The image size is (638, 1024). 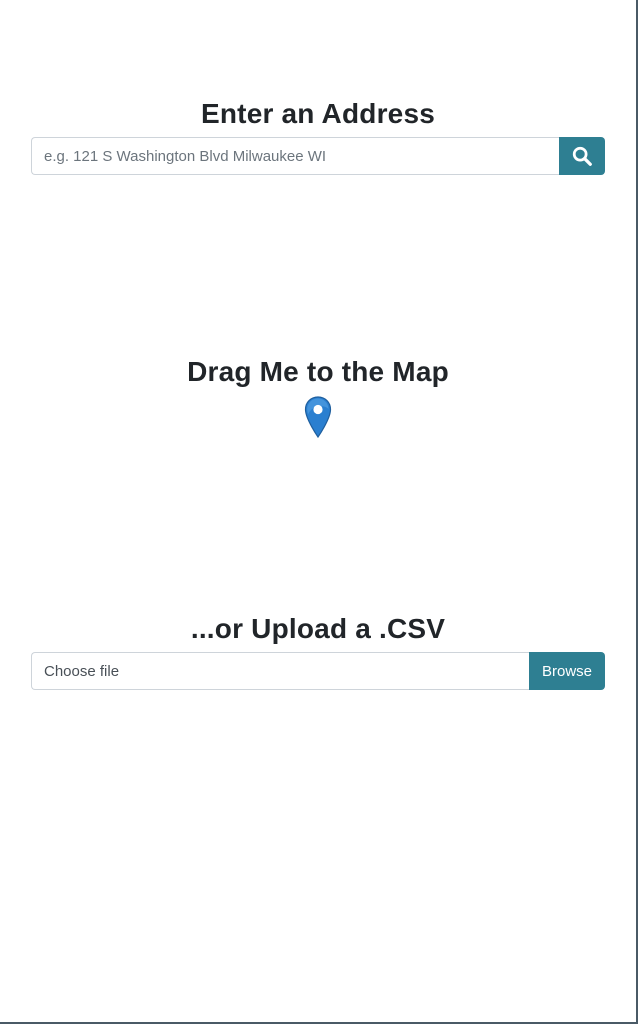 I want to click on drag-title: Drag Me to the Map, so click(x=318, y=371).